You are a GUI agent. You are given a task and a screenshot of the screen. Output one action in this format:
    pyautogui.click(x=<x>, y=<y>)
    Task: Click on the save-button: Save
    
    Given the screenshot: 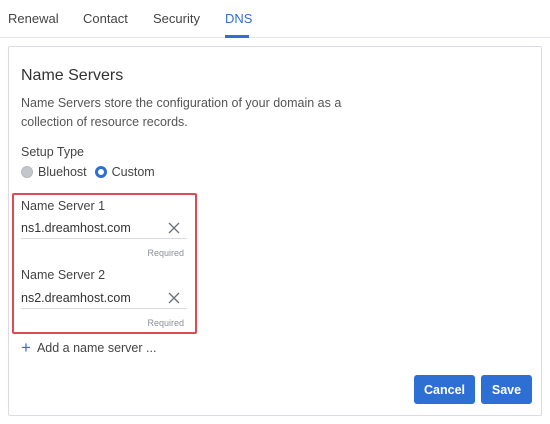 What is the action you would take?
    pyautogui.click(x=506, y=389)
    